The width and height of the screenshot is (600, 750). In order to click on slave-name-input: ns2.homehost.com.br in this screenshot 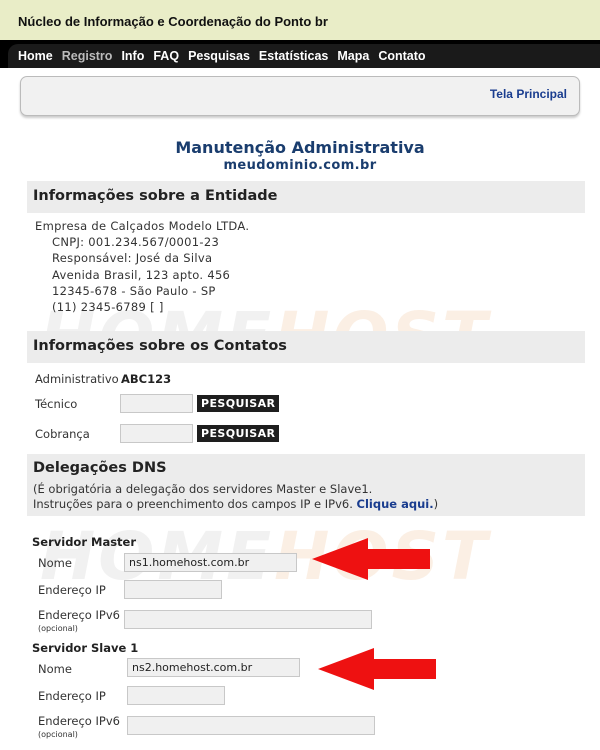, I will do `click(213, 667)`.